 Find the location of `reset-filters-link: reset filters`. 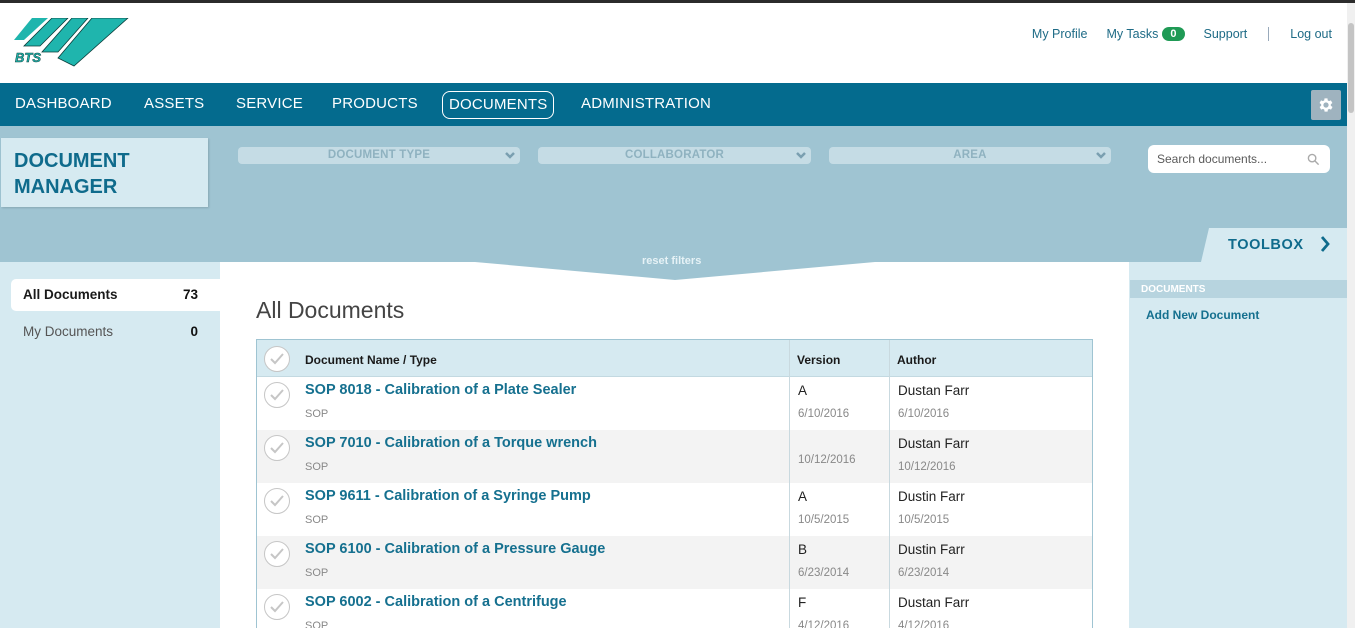

reset-filters-link: reset filters is located at coordinates (671, 261).